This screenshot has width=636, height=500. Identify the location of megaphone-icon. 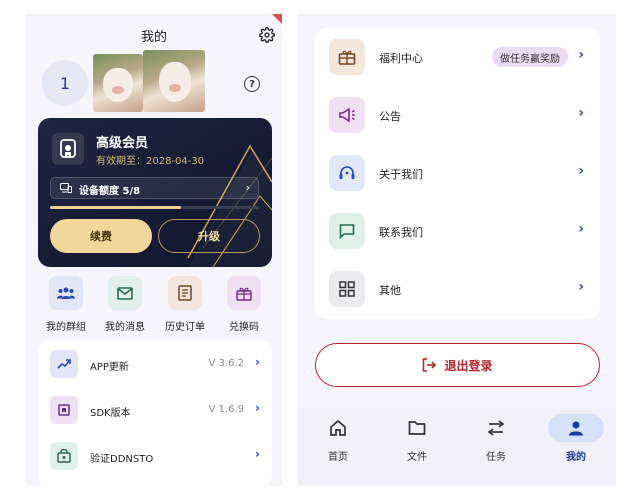
(347, 115).